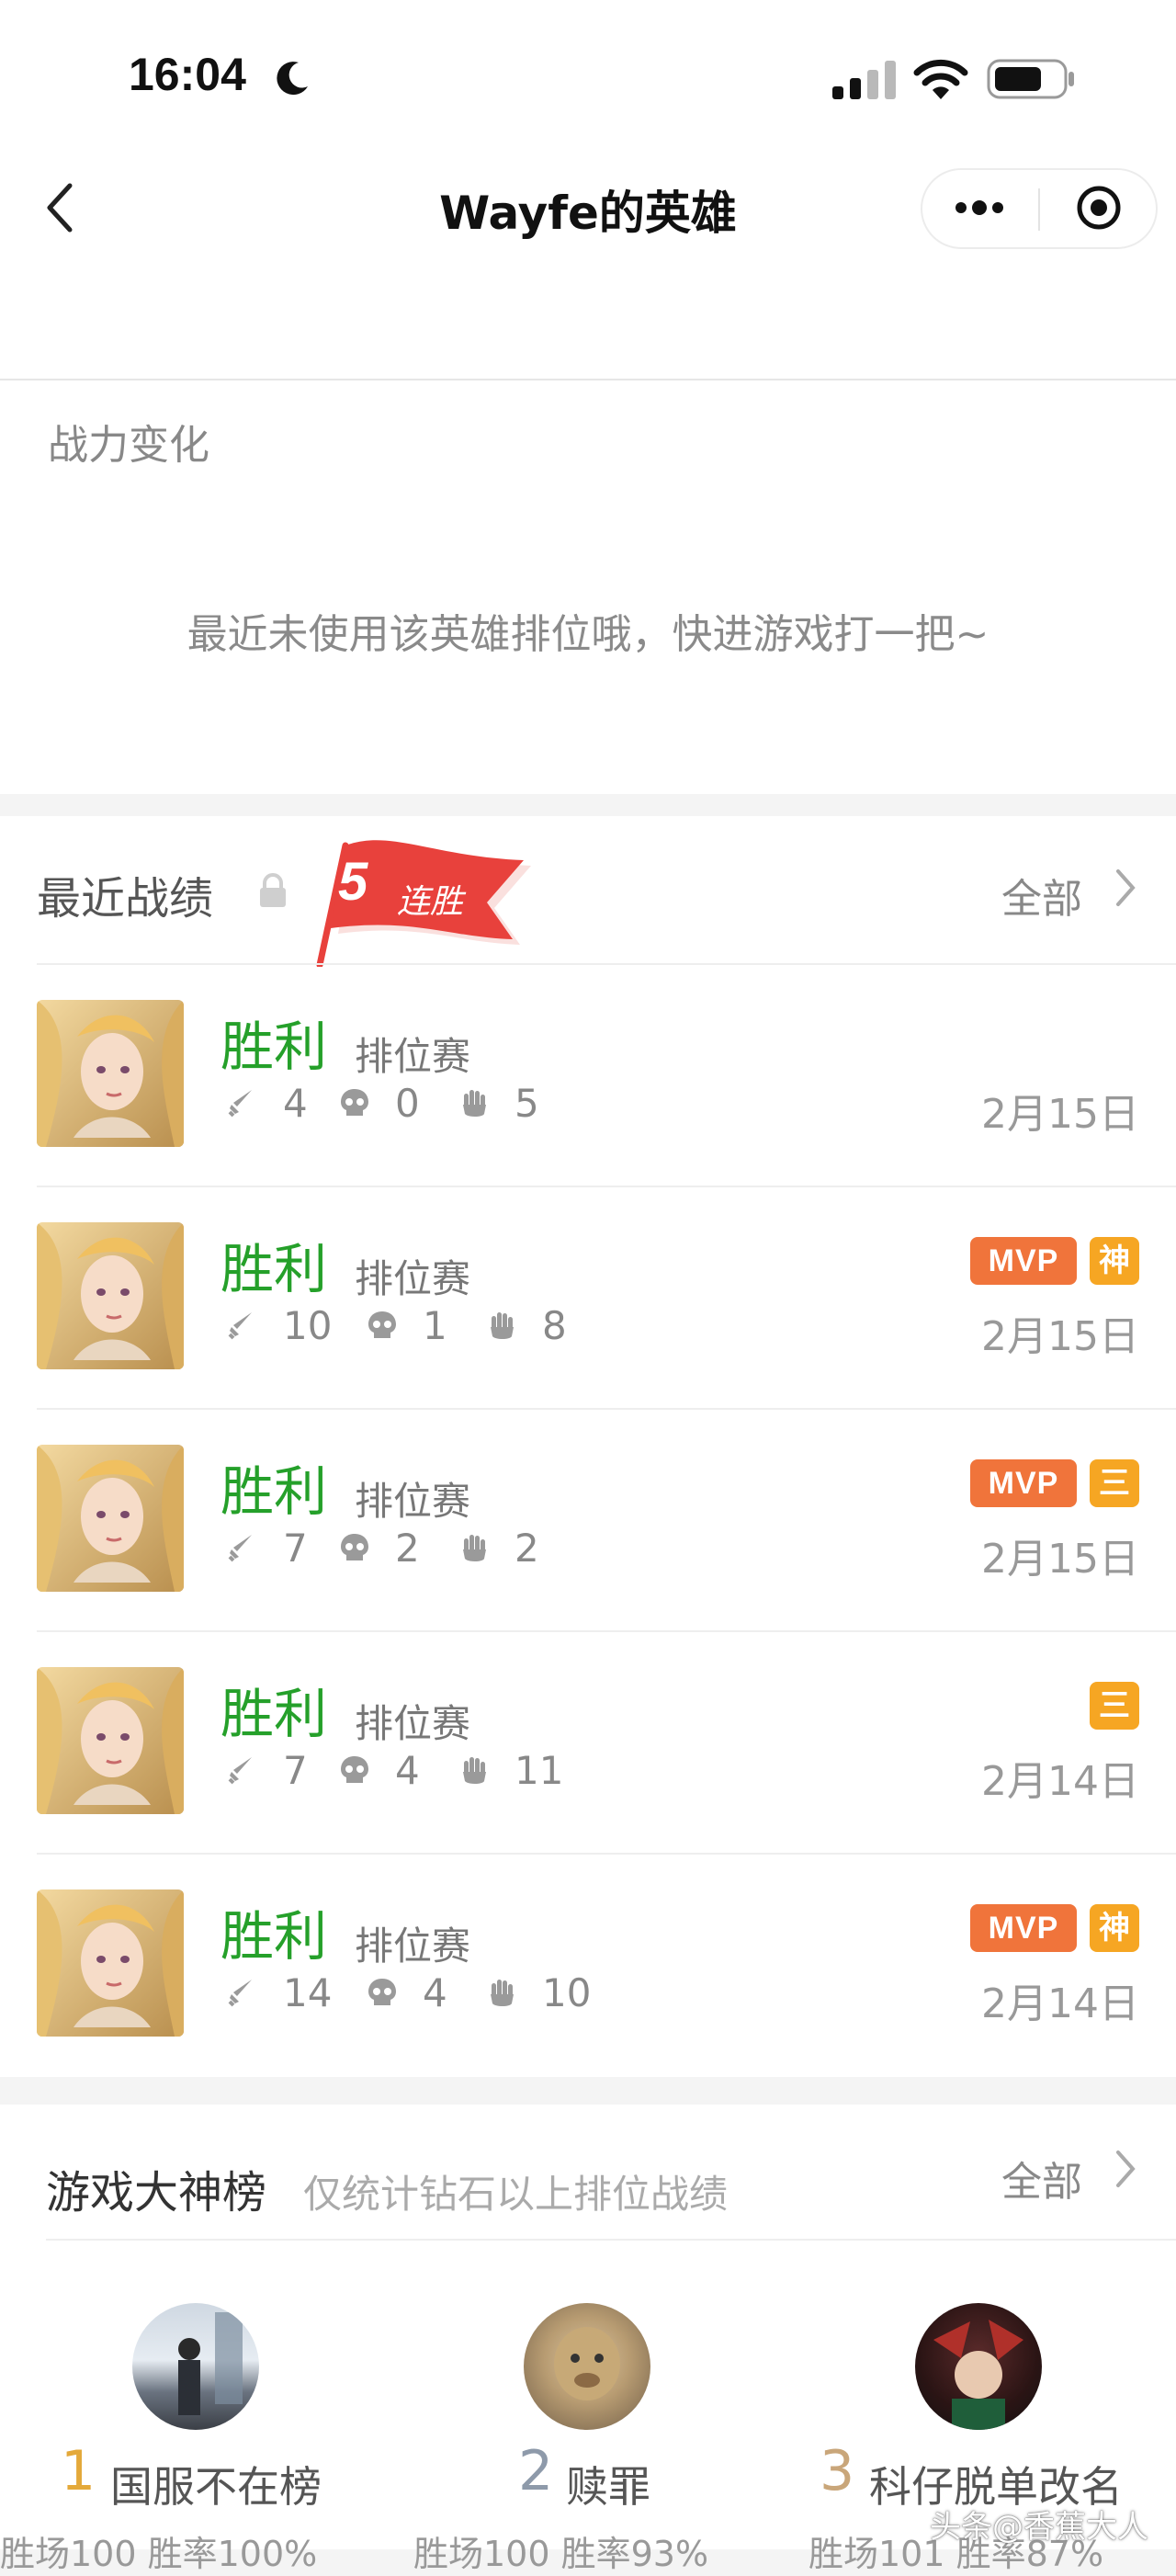 This screenshot has height=2576, width=1176. Describe the element at coordinates (79, 2471) in the screenshot. I see `rank-number: 1` at that location.